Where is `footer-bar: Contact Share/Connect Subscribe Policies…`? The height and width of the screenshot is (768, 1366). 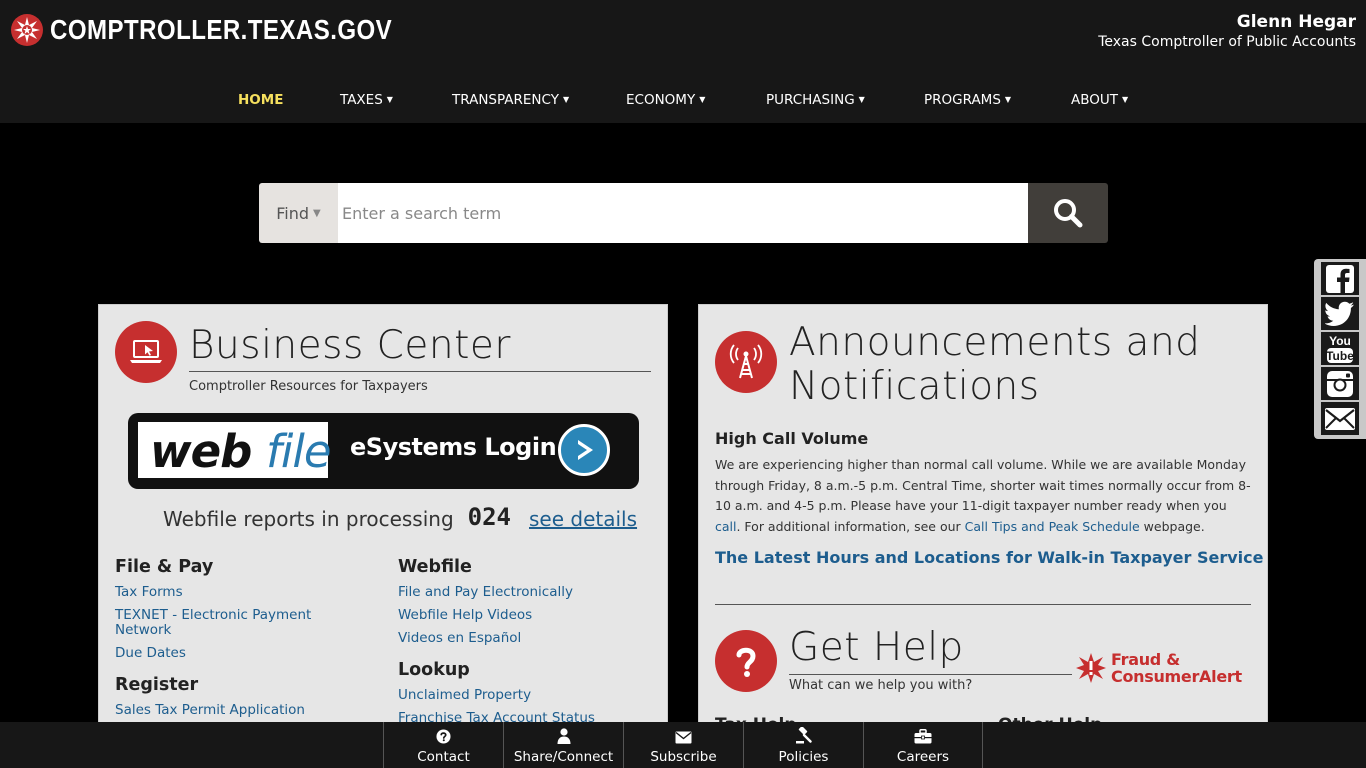 footer-bar: Contact Share/Connect Subscribe Policies… is located at coordinates (683, 745).